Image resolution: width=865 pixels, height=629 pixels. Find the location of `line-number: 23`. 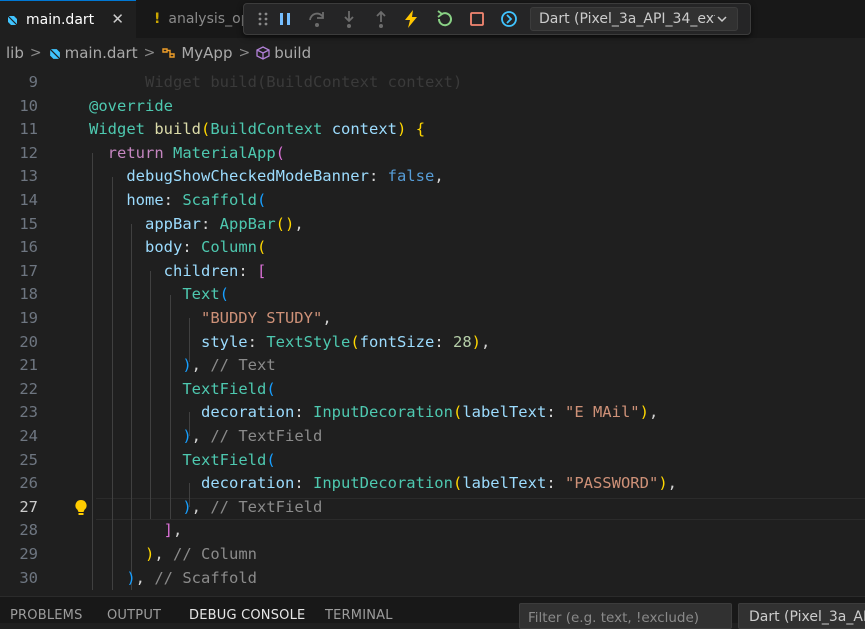

line-number: 23 is located at coordinates (28, 412).